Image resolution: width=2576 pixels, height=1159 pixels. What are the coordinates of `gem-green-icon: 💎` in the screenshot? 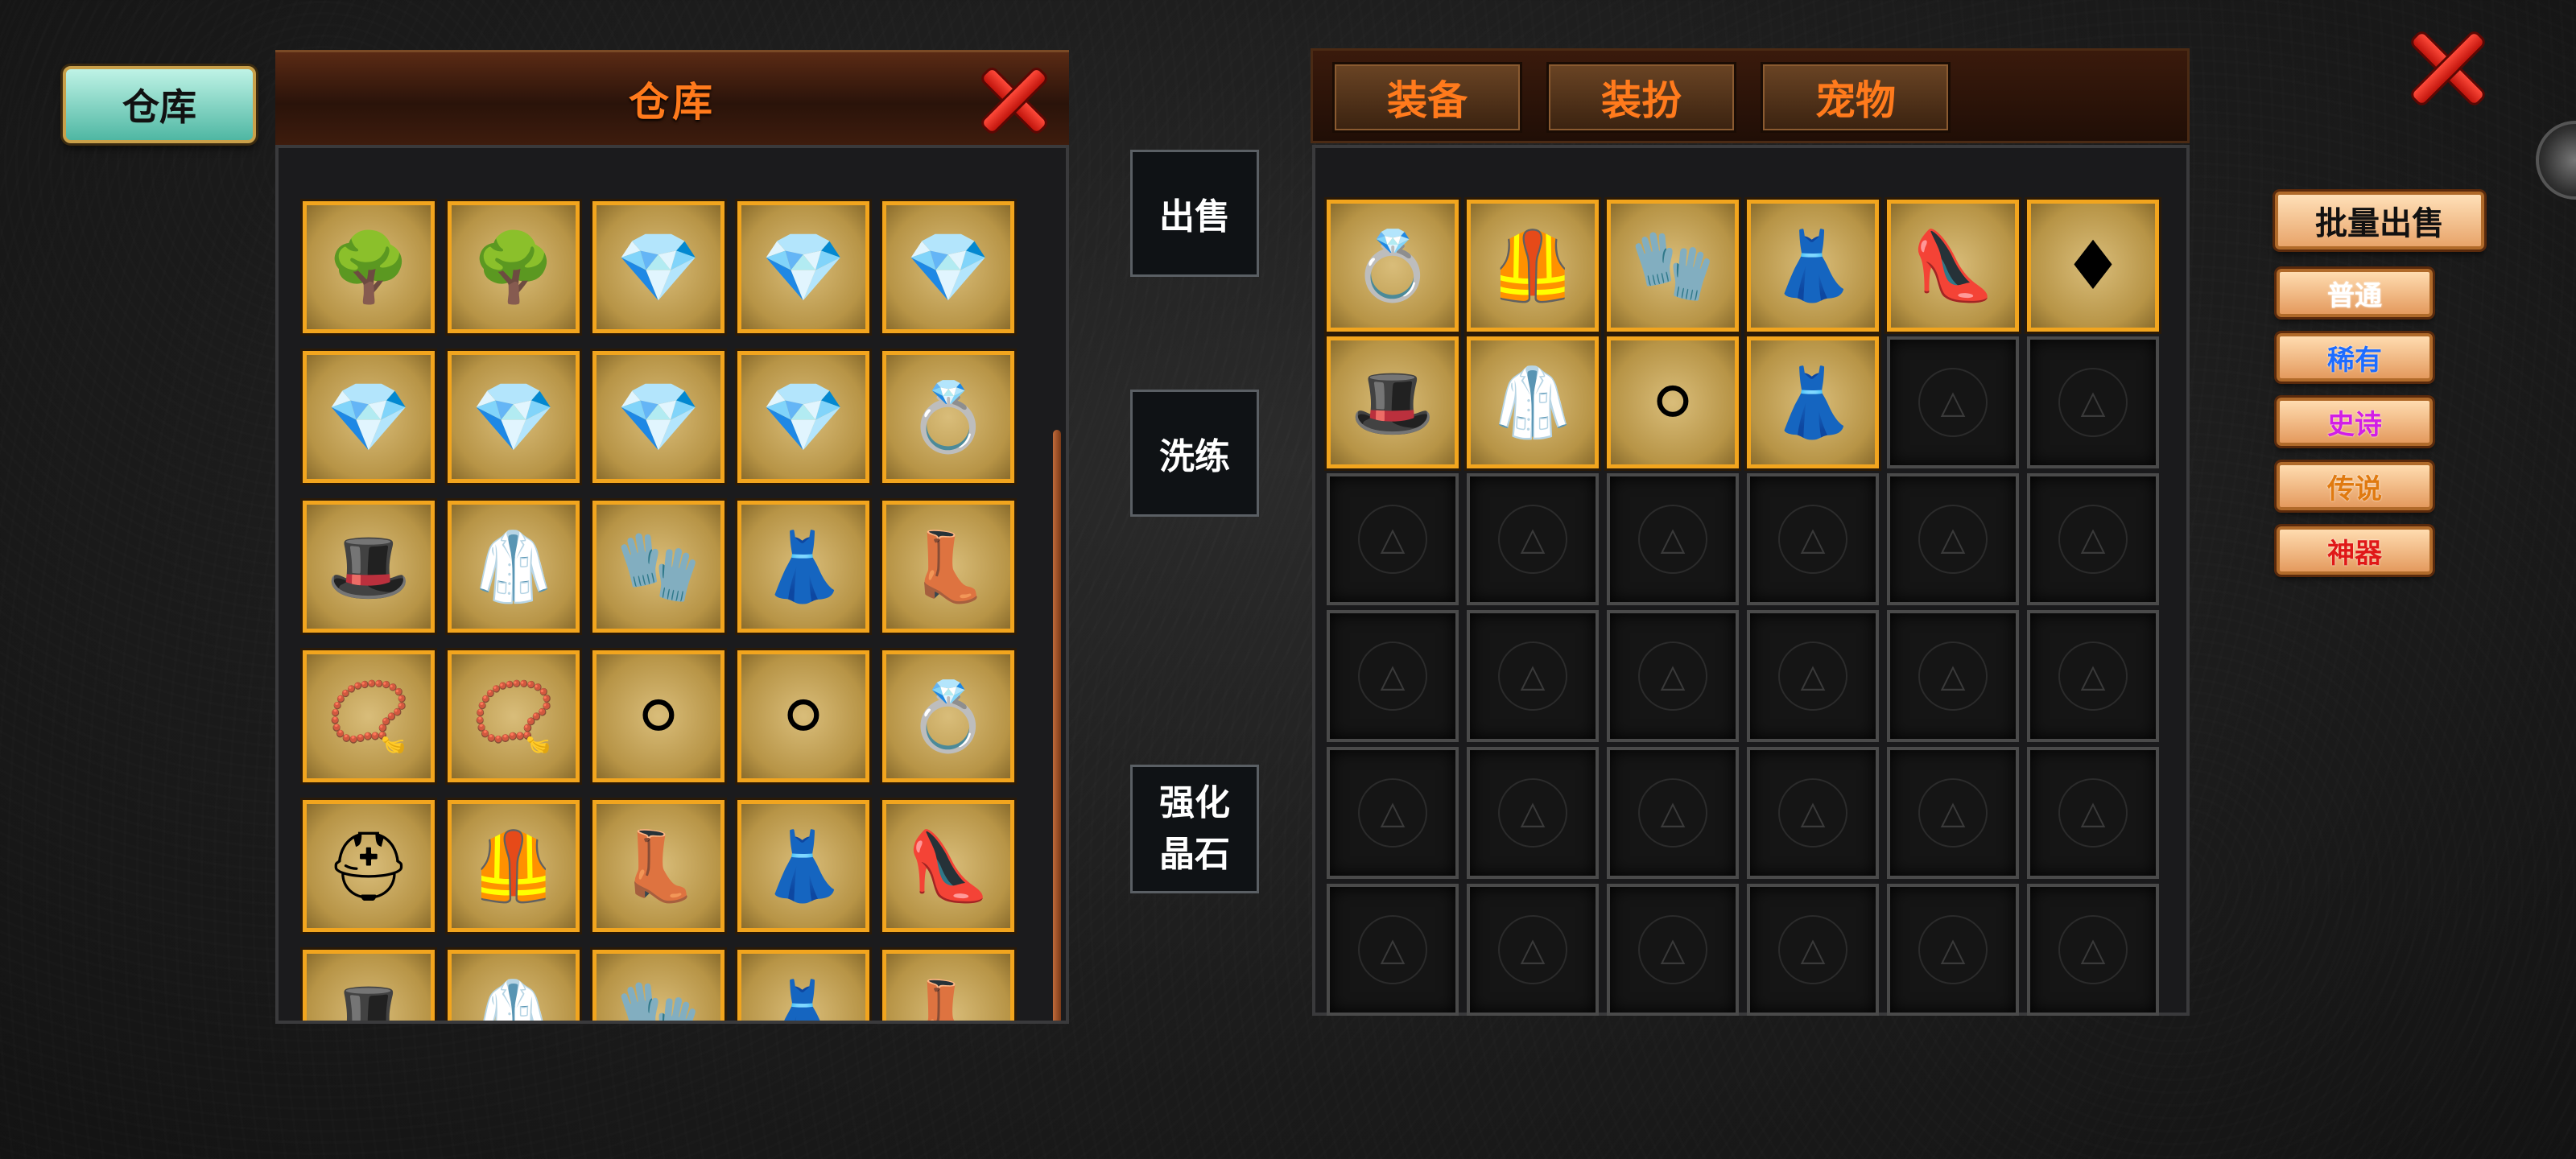 It's located at (513, 416).